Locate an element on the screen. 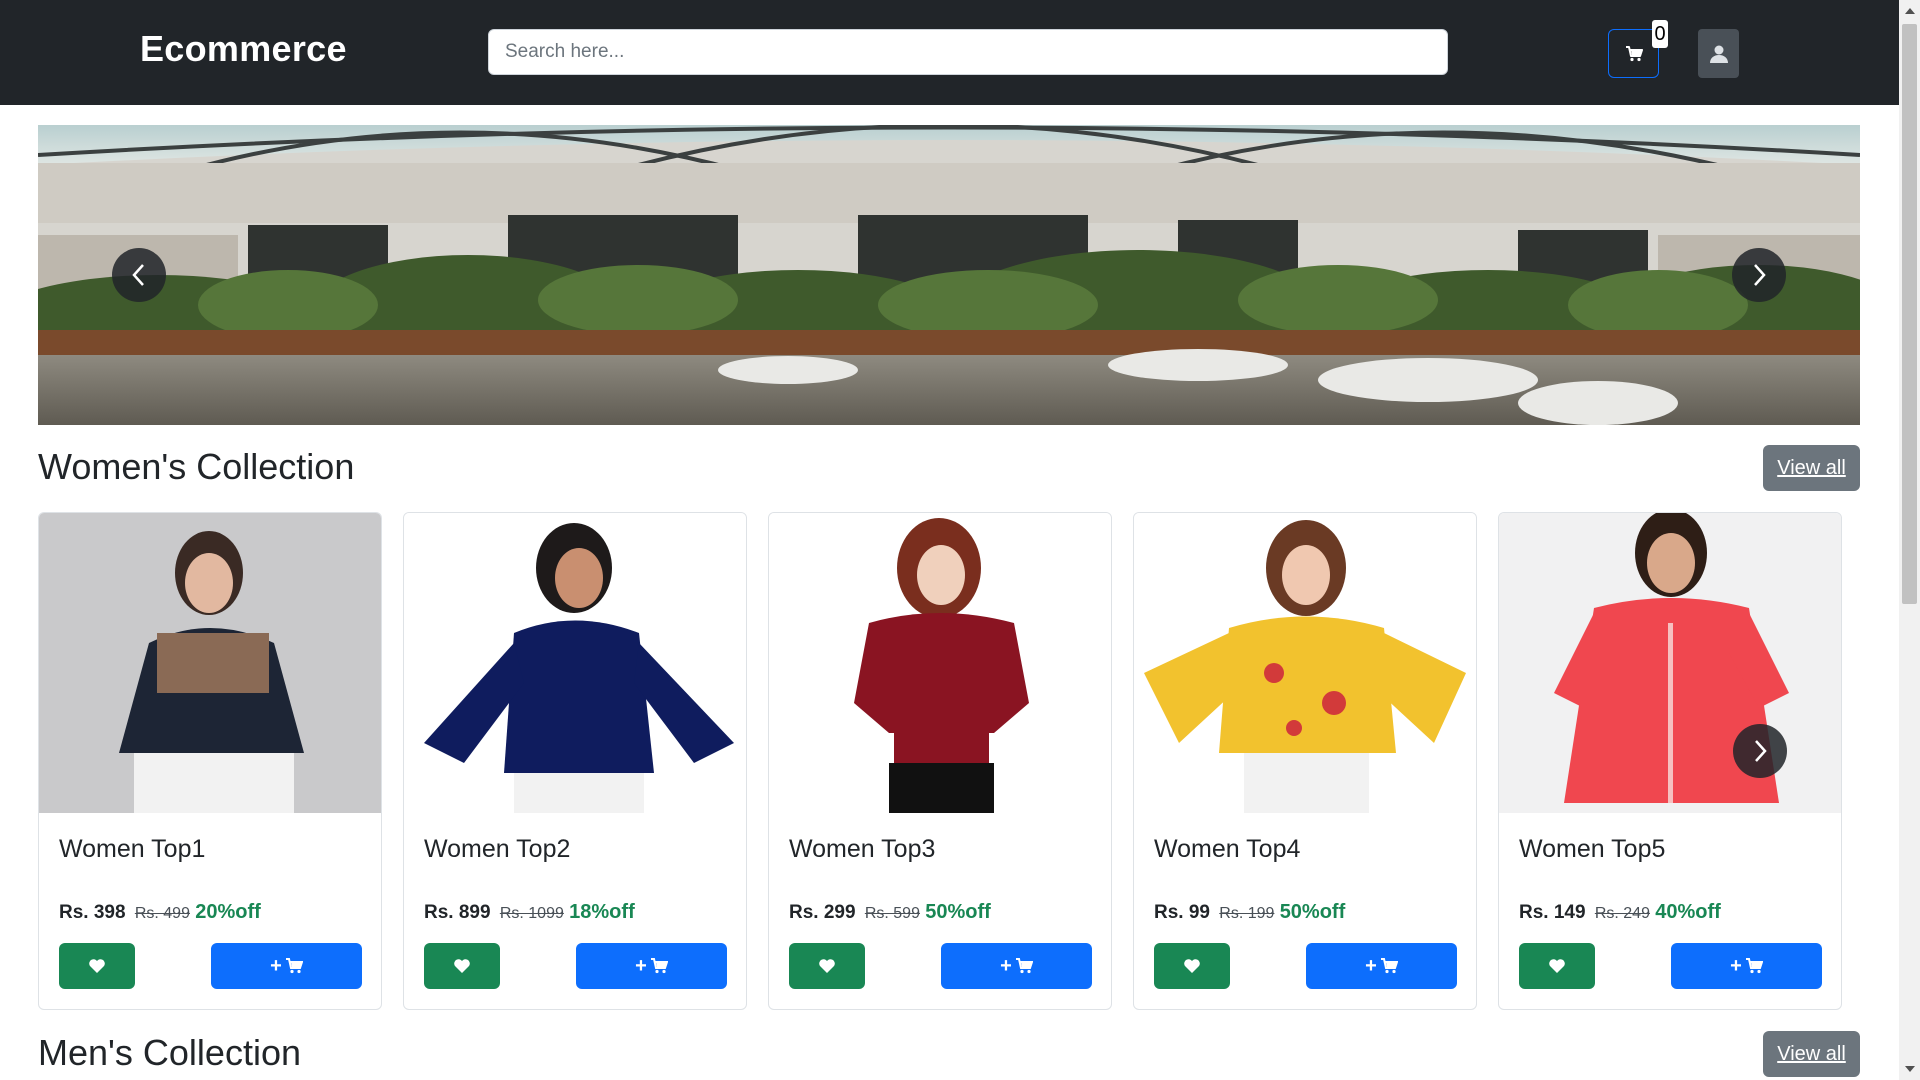 Image resolution: width=1920 pixels, height=1080 pixels. user-button is located at coordinates (1718, 53).